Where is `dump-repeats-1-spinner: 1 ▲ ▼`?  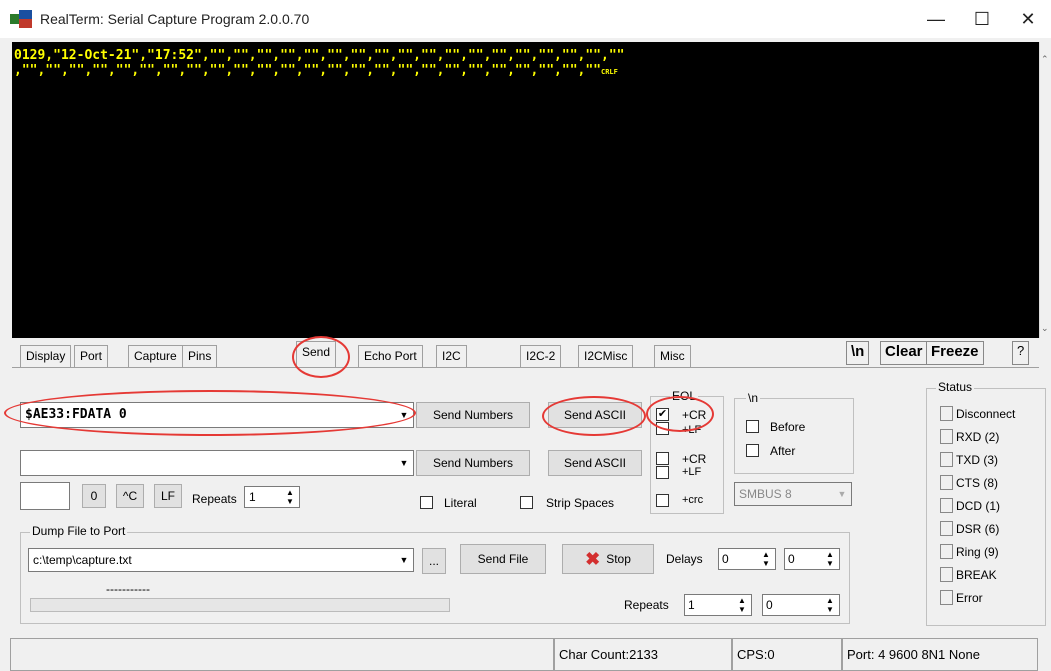
dump-repeats-1-spinner: 1 ▲ ▼ is located at coordinates (718, 605).